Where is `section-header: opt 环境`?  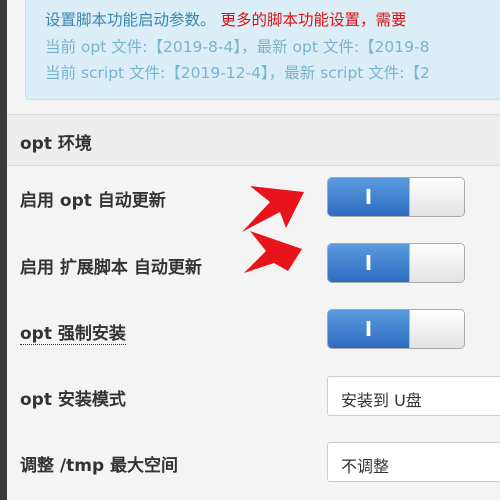
section-header: opt 环境 is located at coordinates (253, 140).